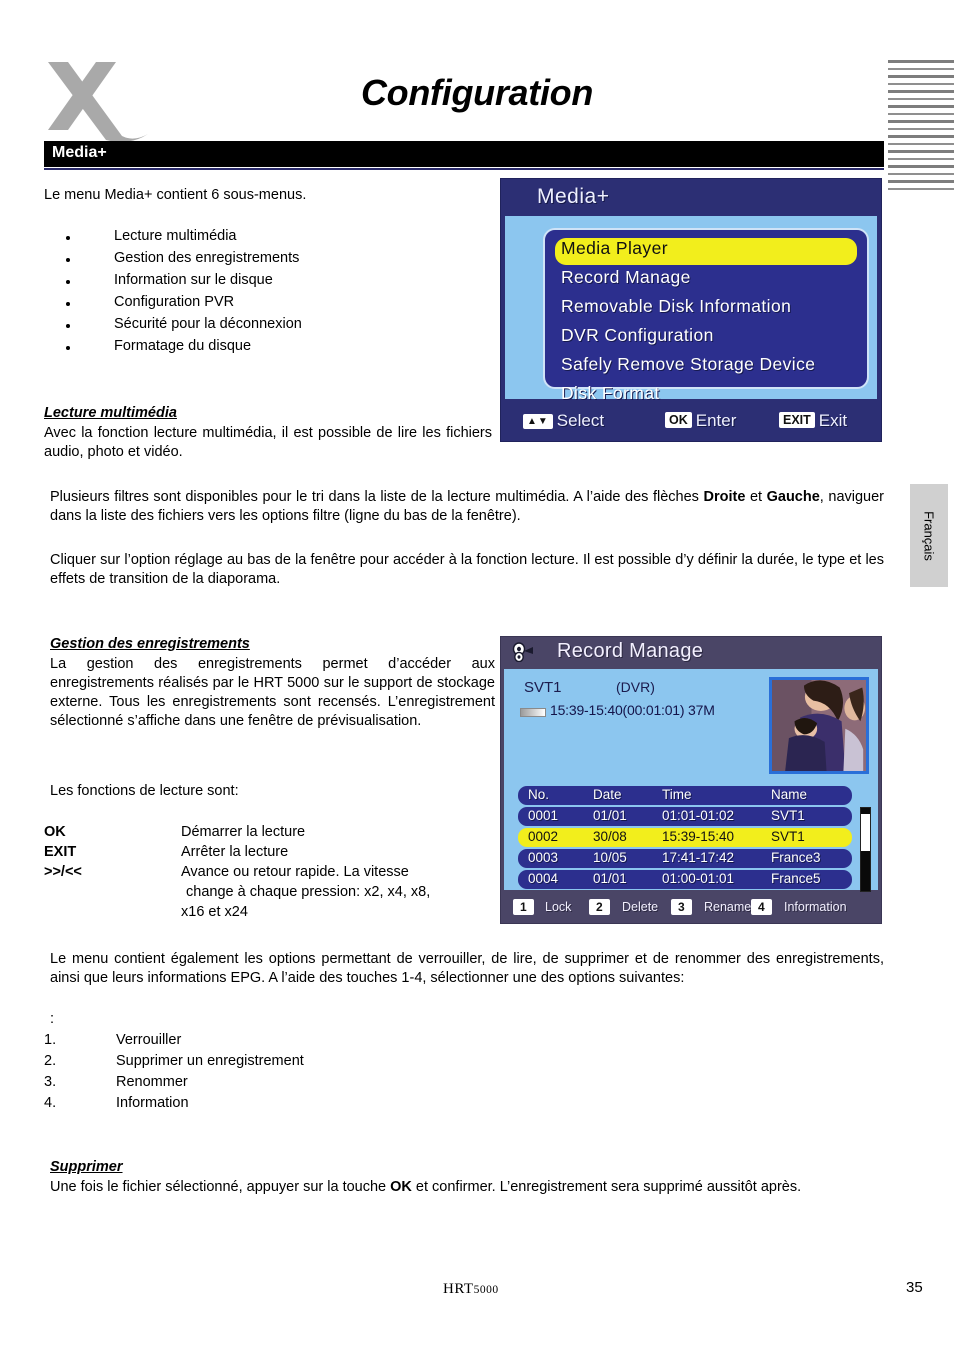 Image resolution: width=954 pixels, height=1352 pixels. I want to click on footer-brand: HRT5000, so click(471, 1289).